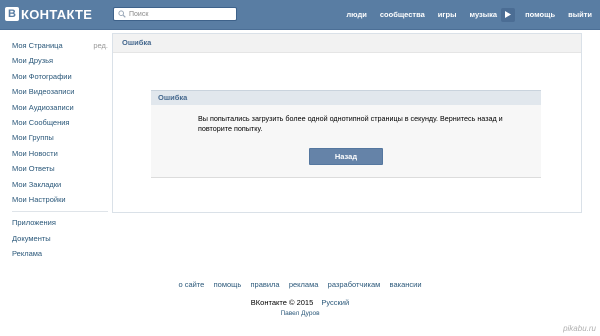  What do you see at coordinates (346, 156) in the screenshot?
I see `back-button: Назад` at bounding box center [346, 156].